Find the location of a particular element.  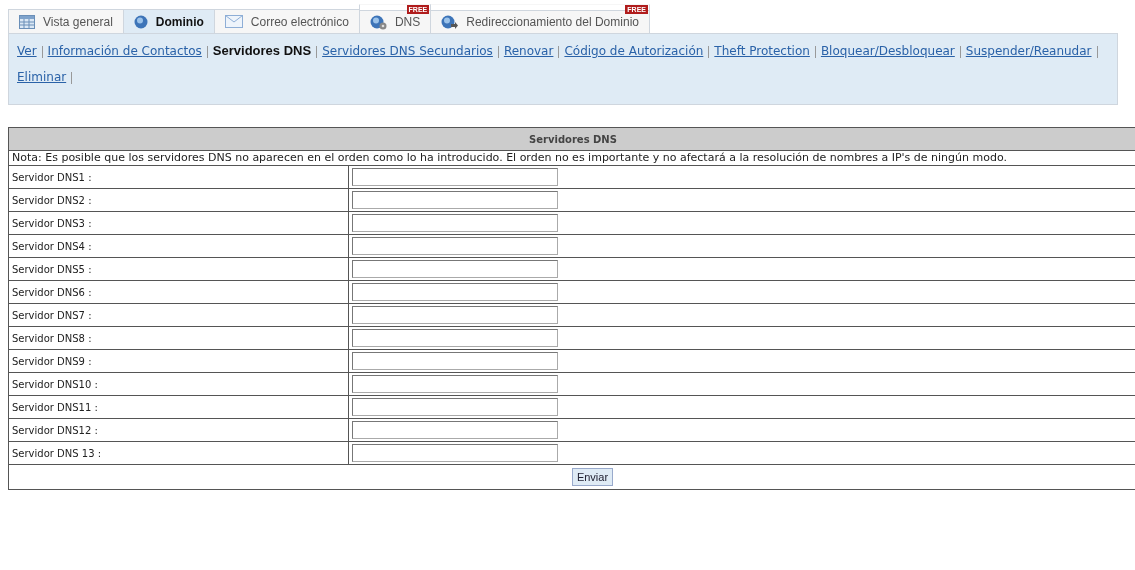

field-label: Servidor DNS3 : is located at coordinates (178, 223).